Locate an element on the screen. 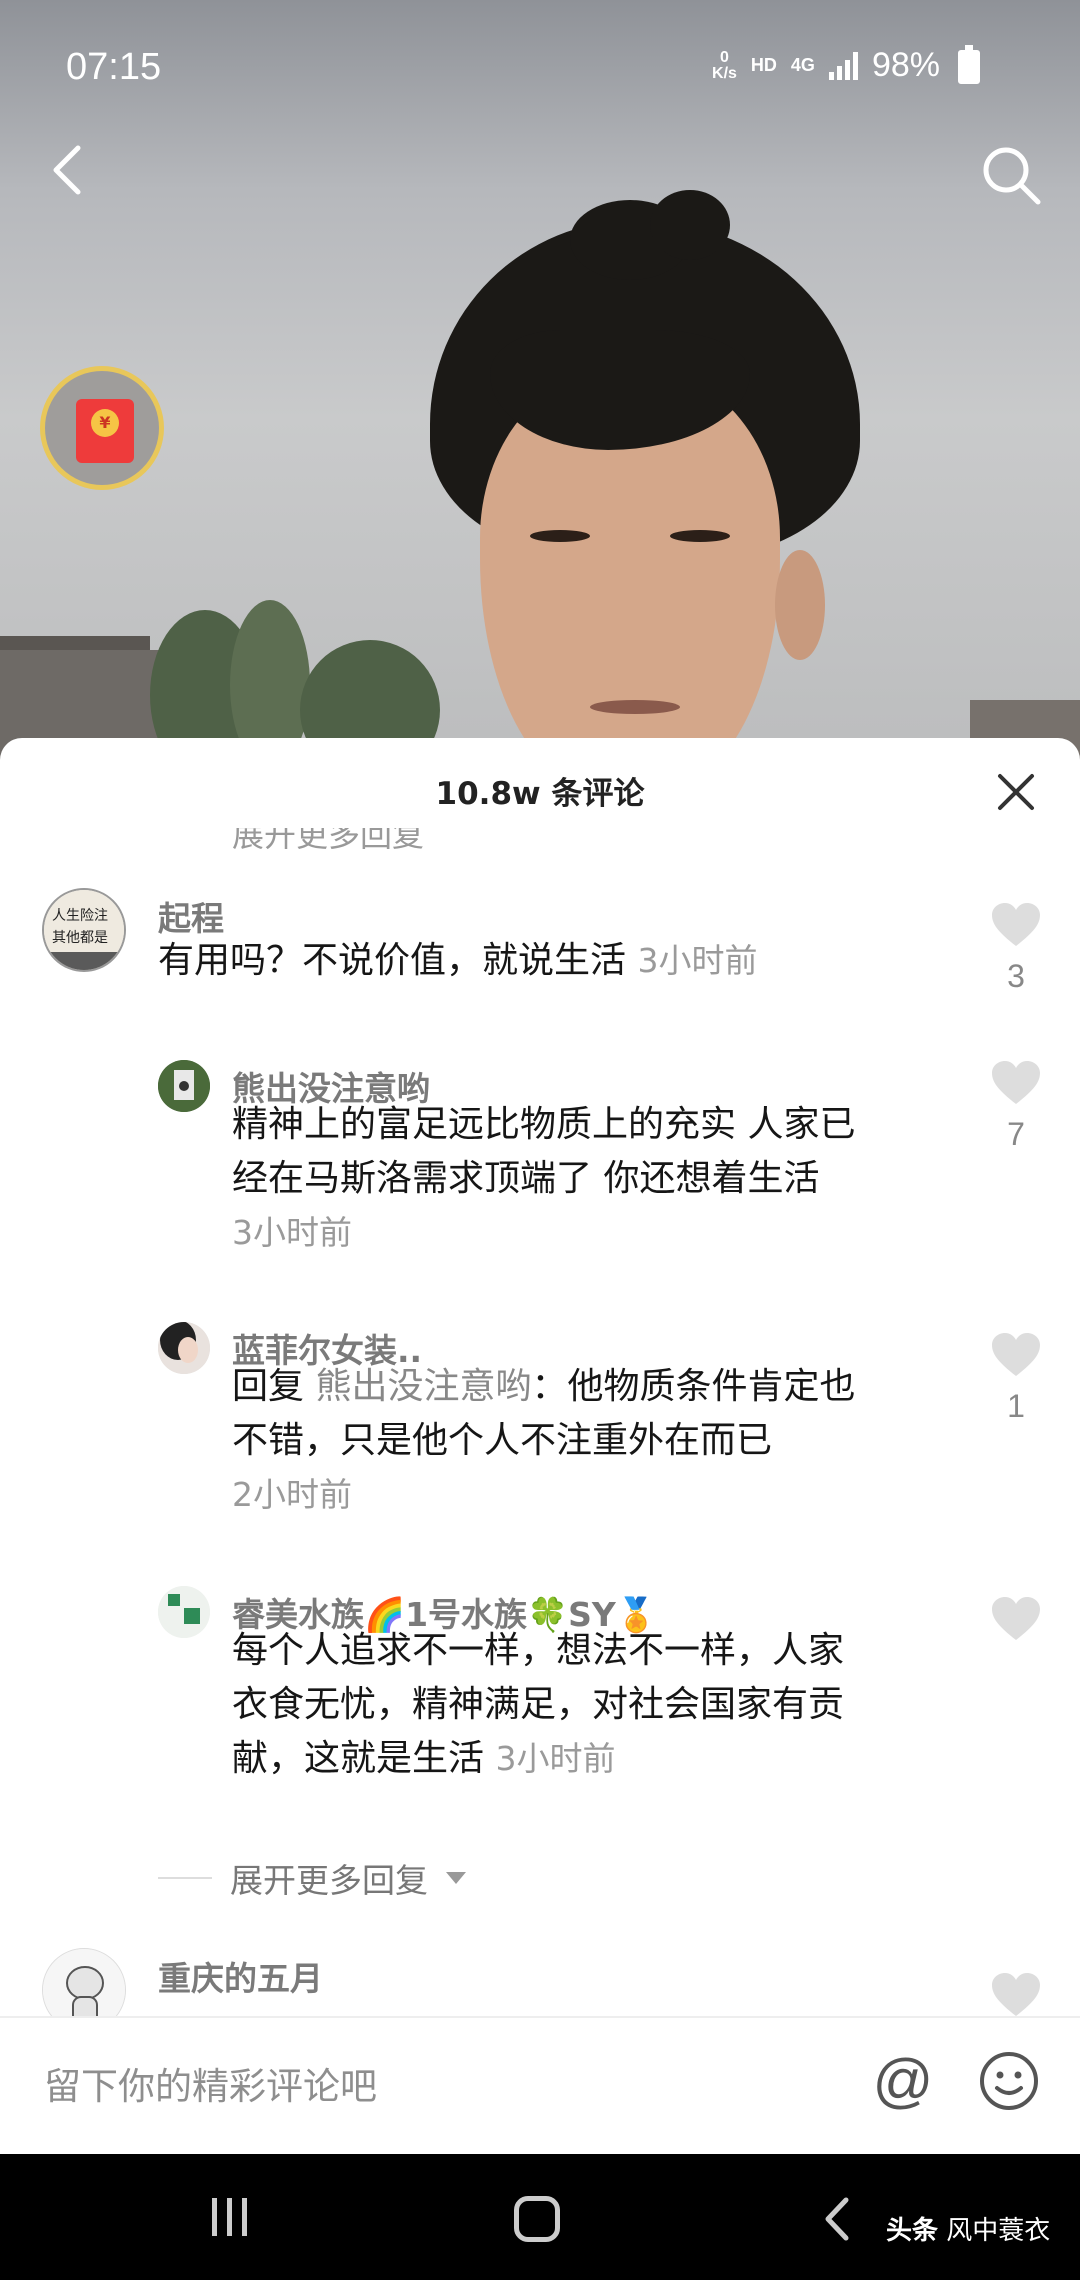  emoji-icon is located at coordinates (1009, 2081).